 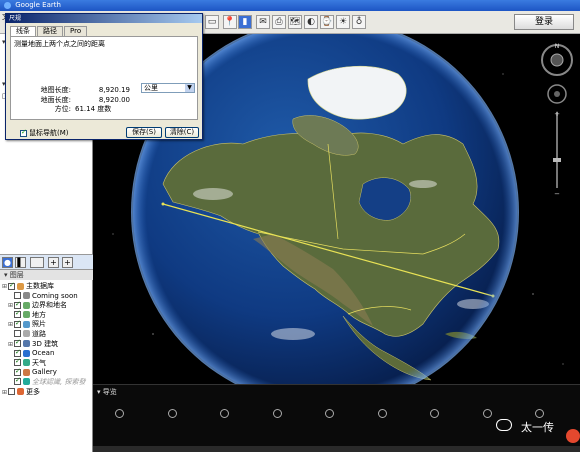 What do you see at coordinates (114, 100) in the screenshot?
I see `ground-length-value: 8,920.00` at bounding box center [114, 100].